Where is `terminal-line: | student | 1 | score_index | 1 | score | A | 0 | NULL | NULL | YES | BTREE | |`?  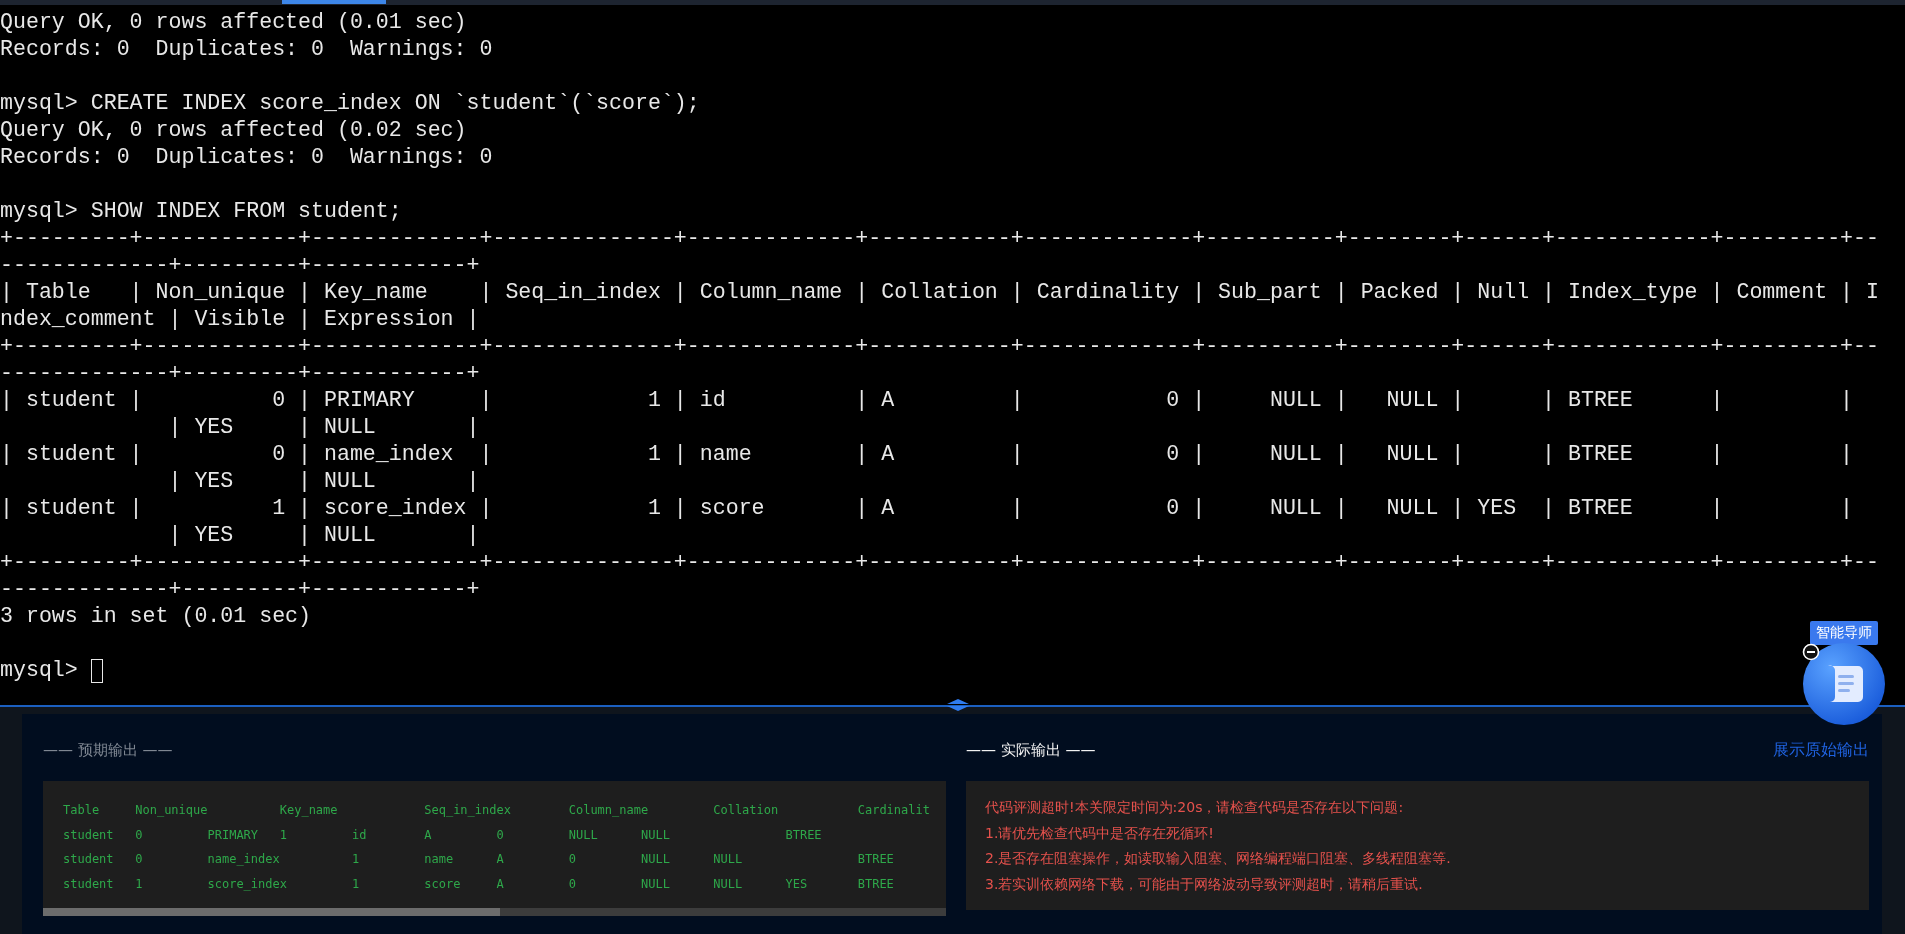
terminal-line: | student | 1 | score_index | 1 | score | A | 0 | NULL | NULL | YES | BTREE | | is located at coordinates (927, 508).